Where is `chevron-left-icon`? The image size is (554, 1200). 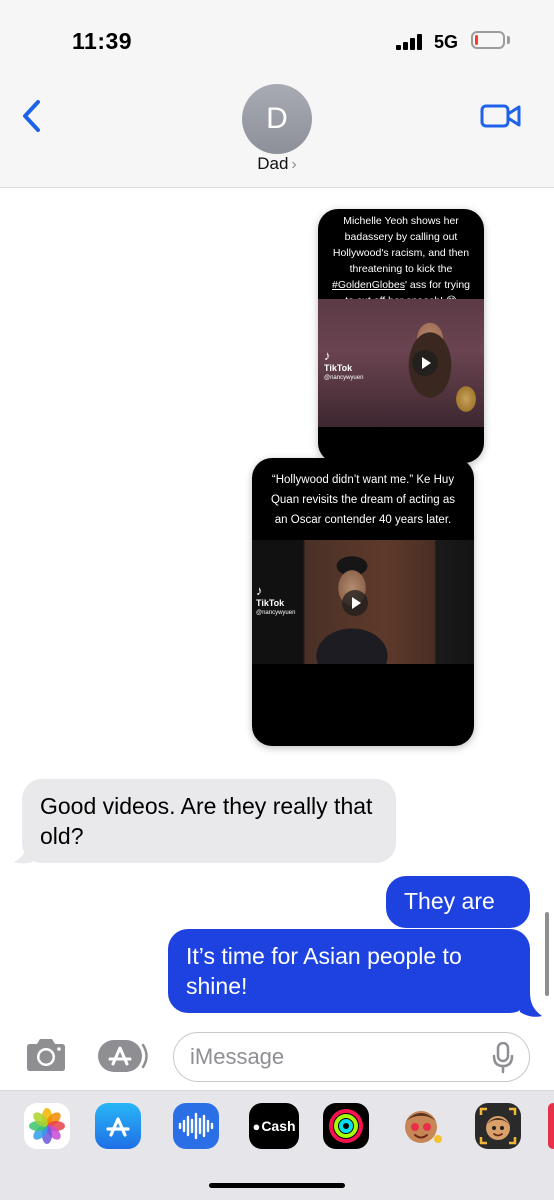 chevron-left-icon is located at coordinates (33, 116).